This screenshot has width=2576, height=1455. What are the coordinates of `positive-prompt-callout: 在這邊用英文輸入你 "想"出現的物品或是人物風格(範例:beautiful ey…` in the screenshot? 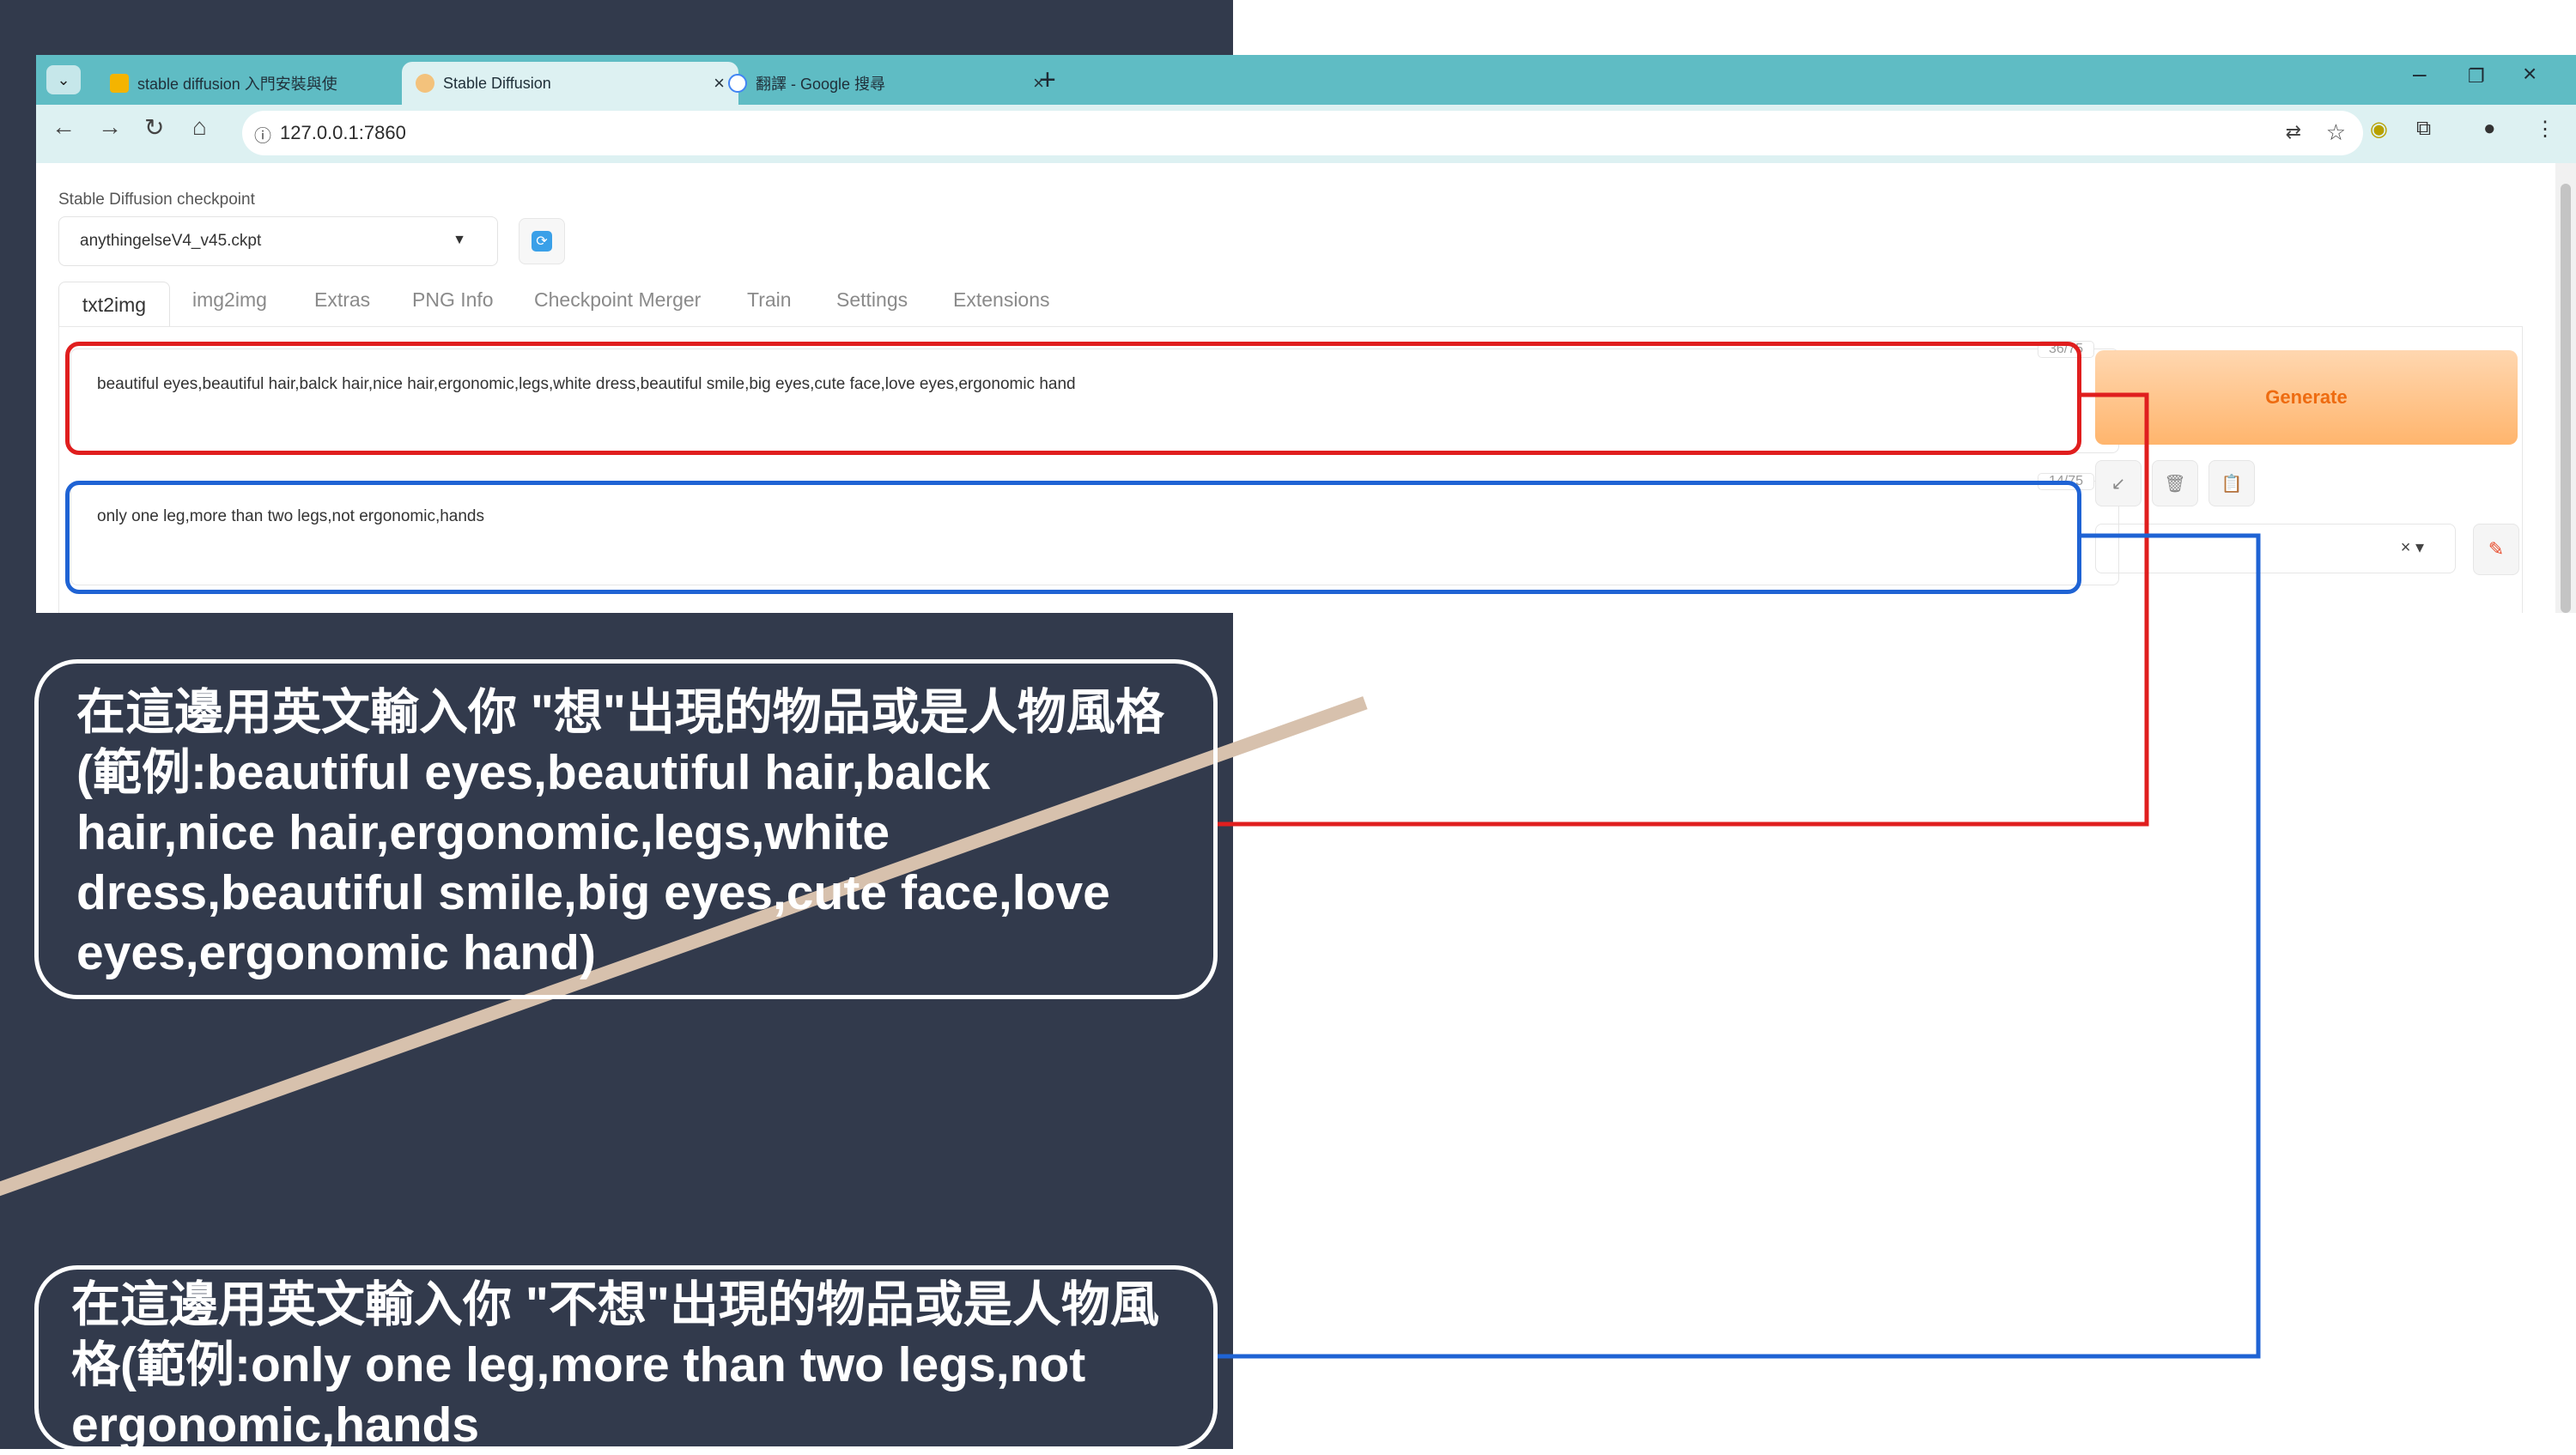 It's located at (626, 829).